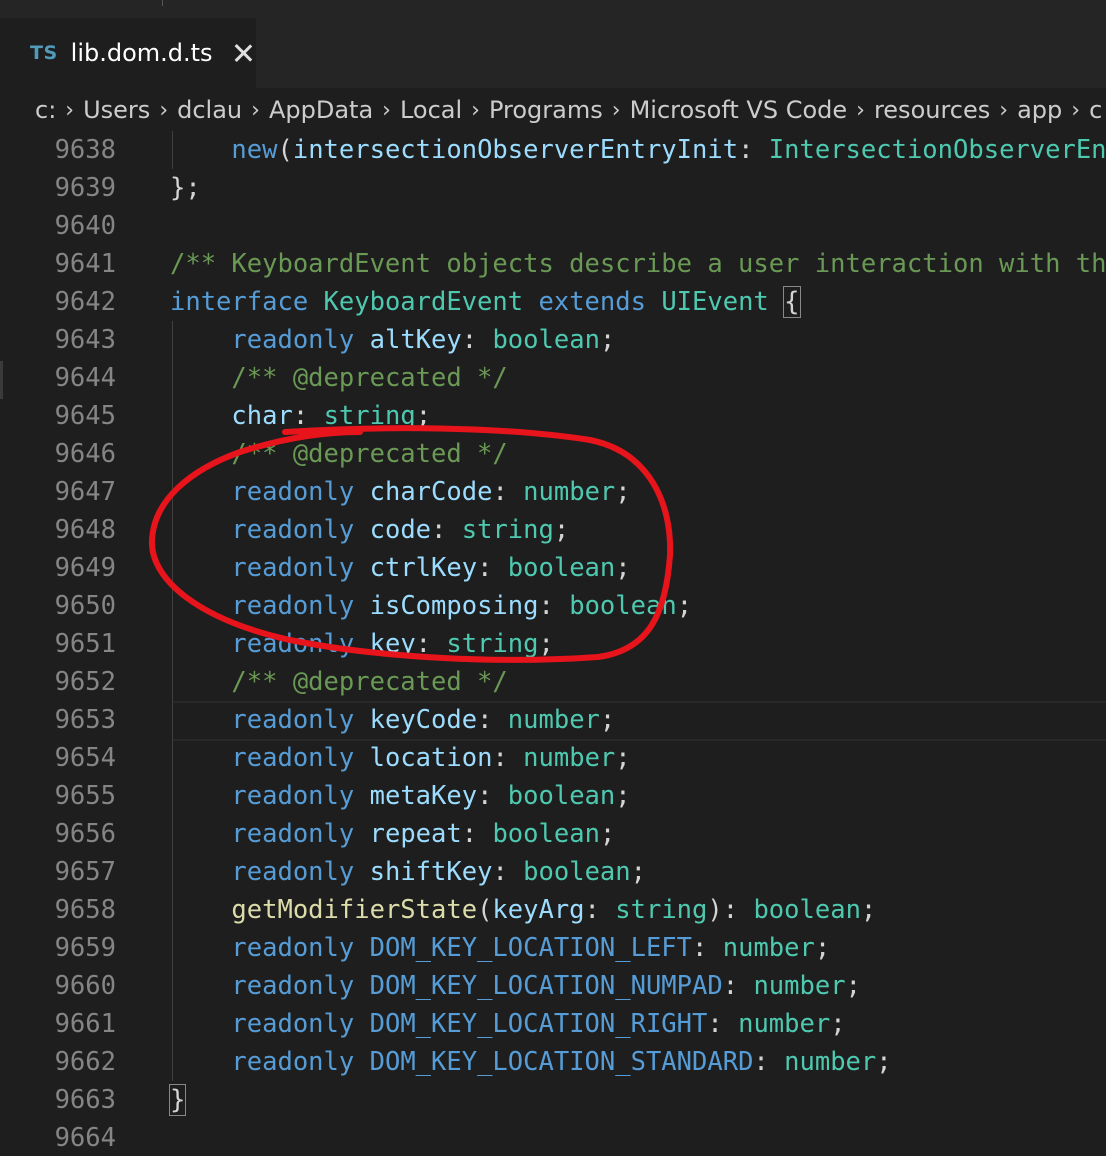 This screenshot has height=1156, width=1106. I want to click on code-line: 9640, so click(553, 226).